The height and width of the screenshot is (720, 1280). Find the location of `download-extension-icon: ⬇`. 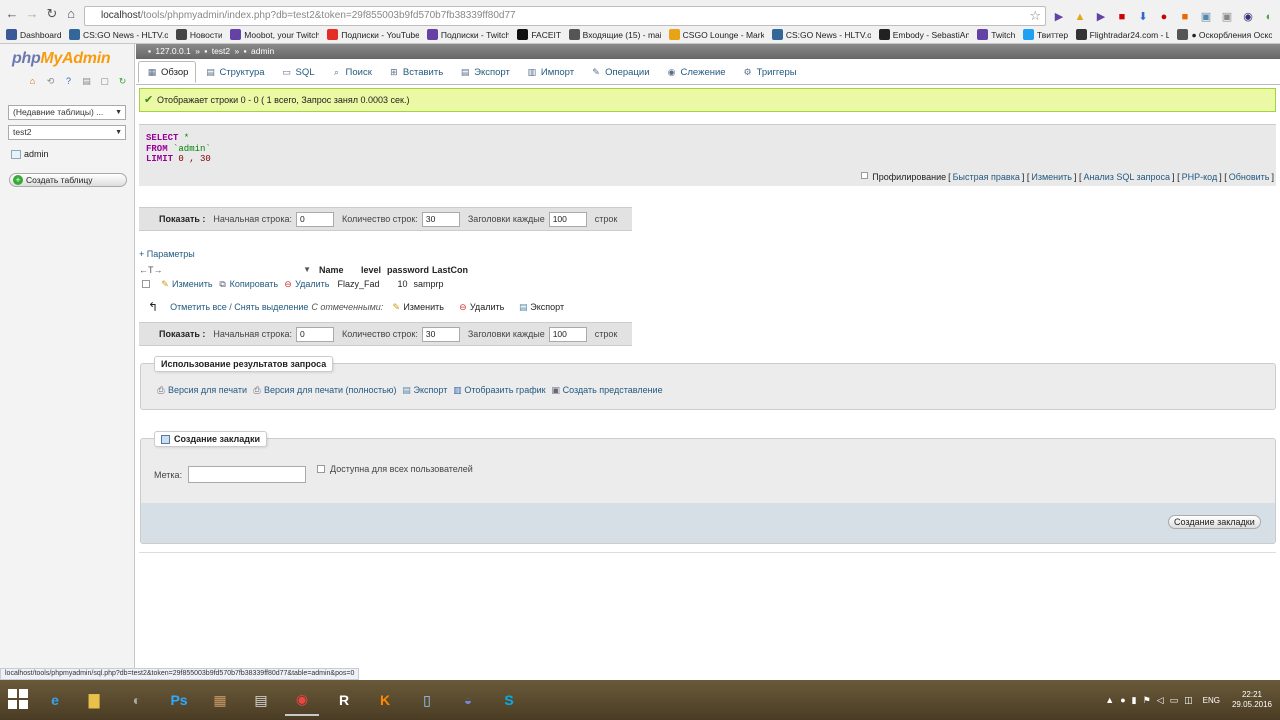

download-extension-icon: ⬇ is located at coordinates (1143, 17).